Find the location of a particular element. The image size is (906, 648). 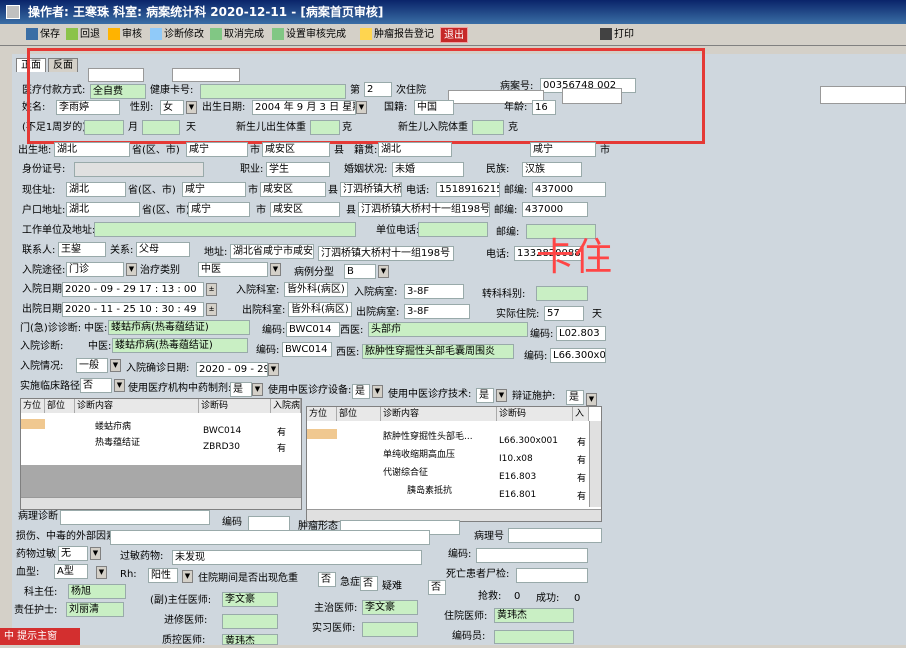

rh-field: 阳性 is located at coordinates (163, 575).